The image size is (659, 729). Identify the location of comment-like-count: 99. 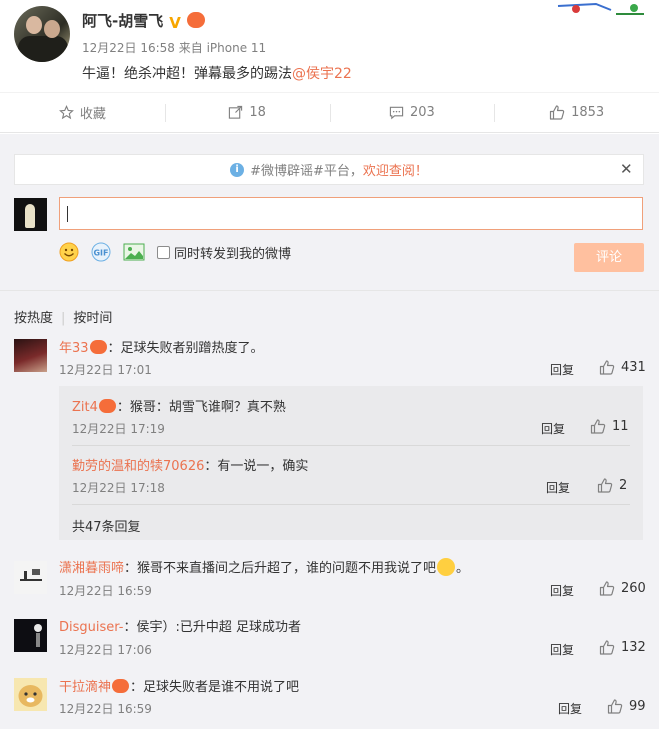
(637, 706).